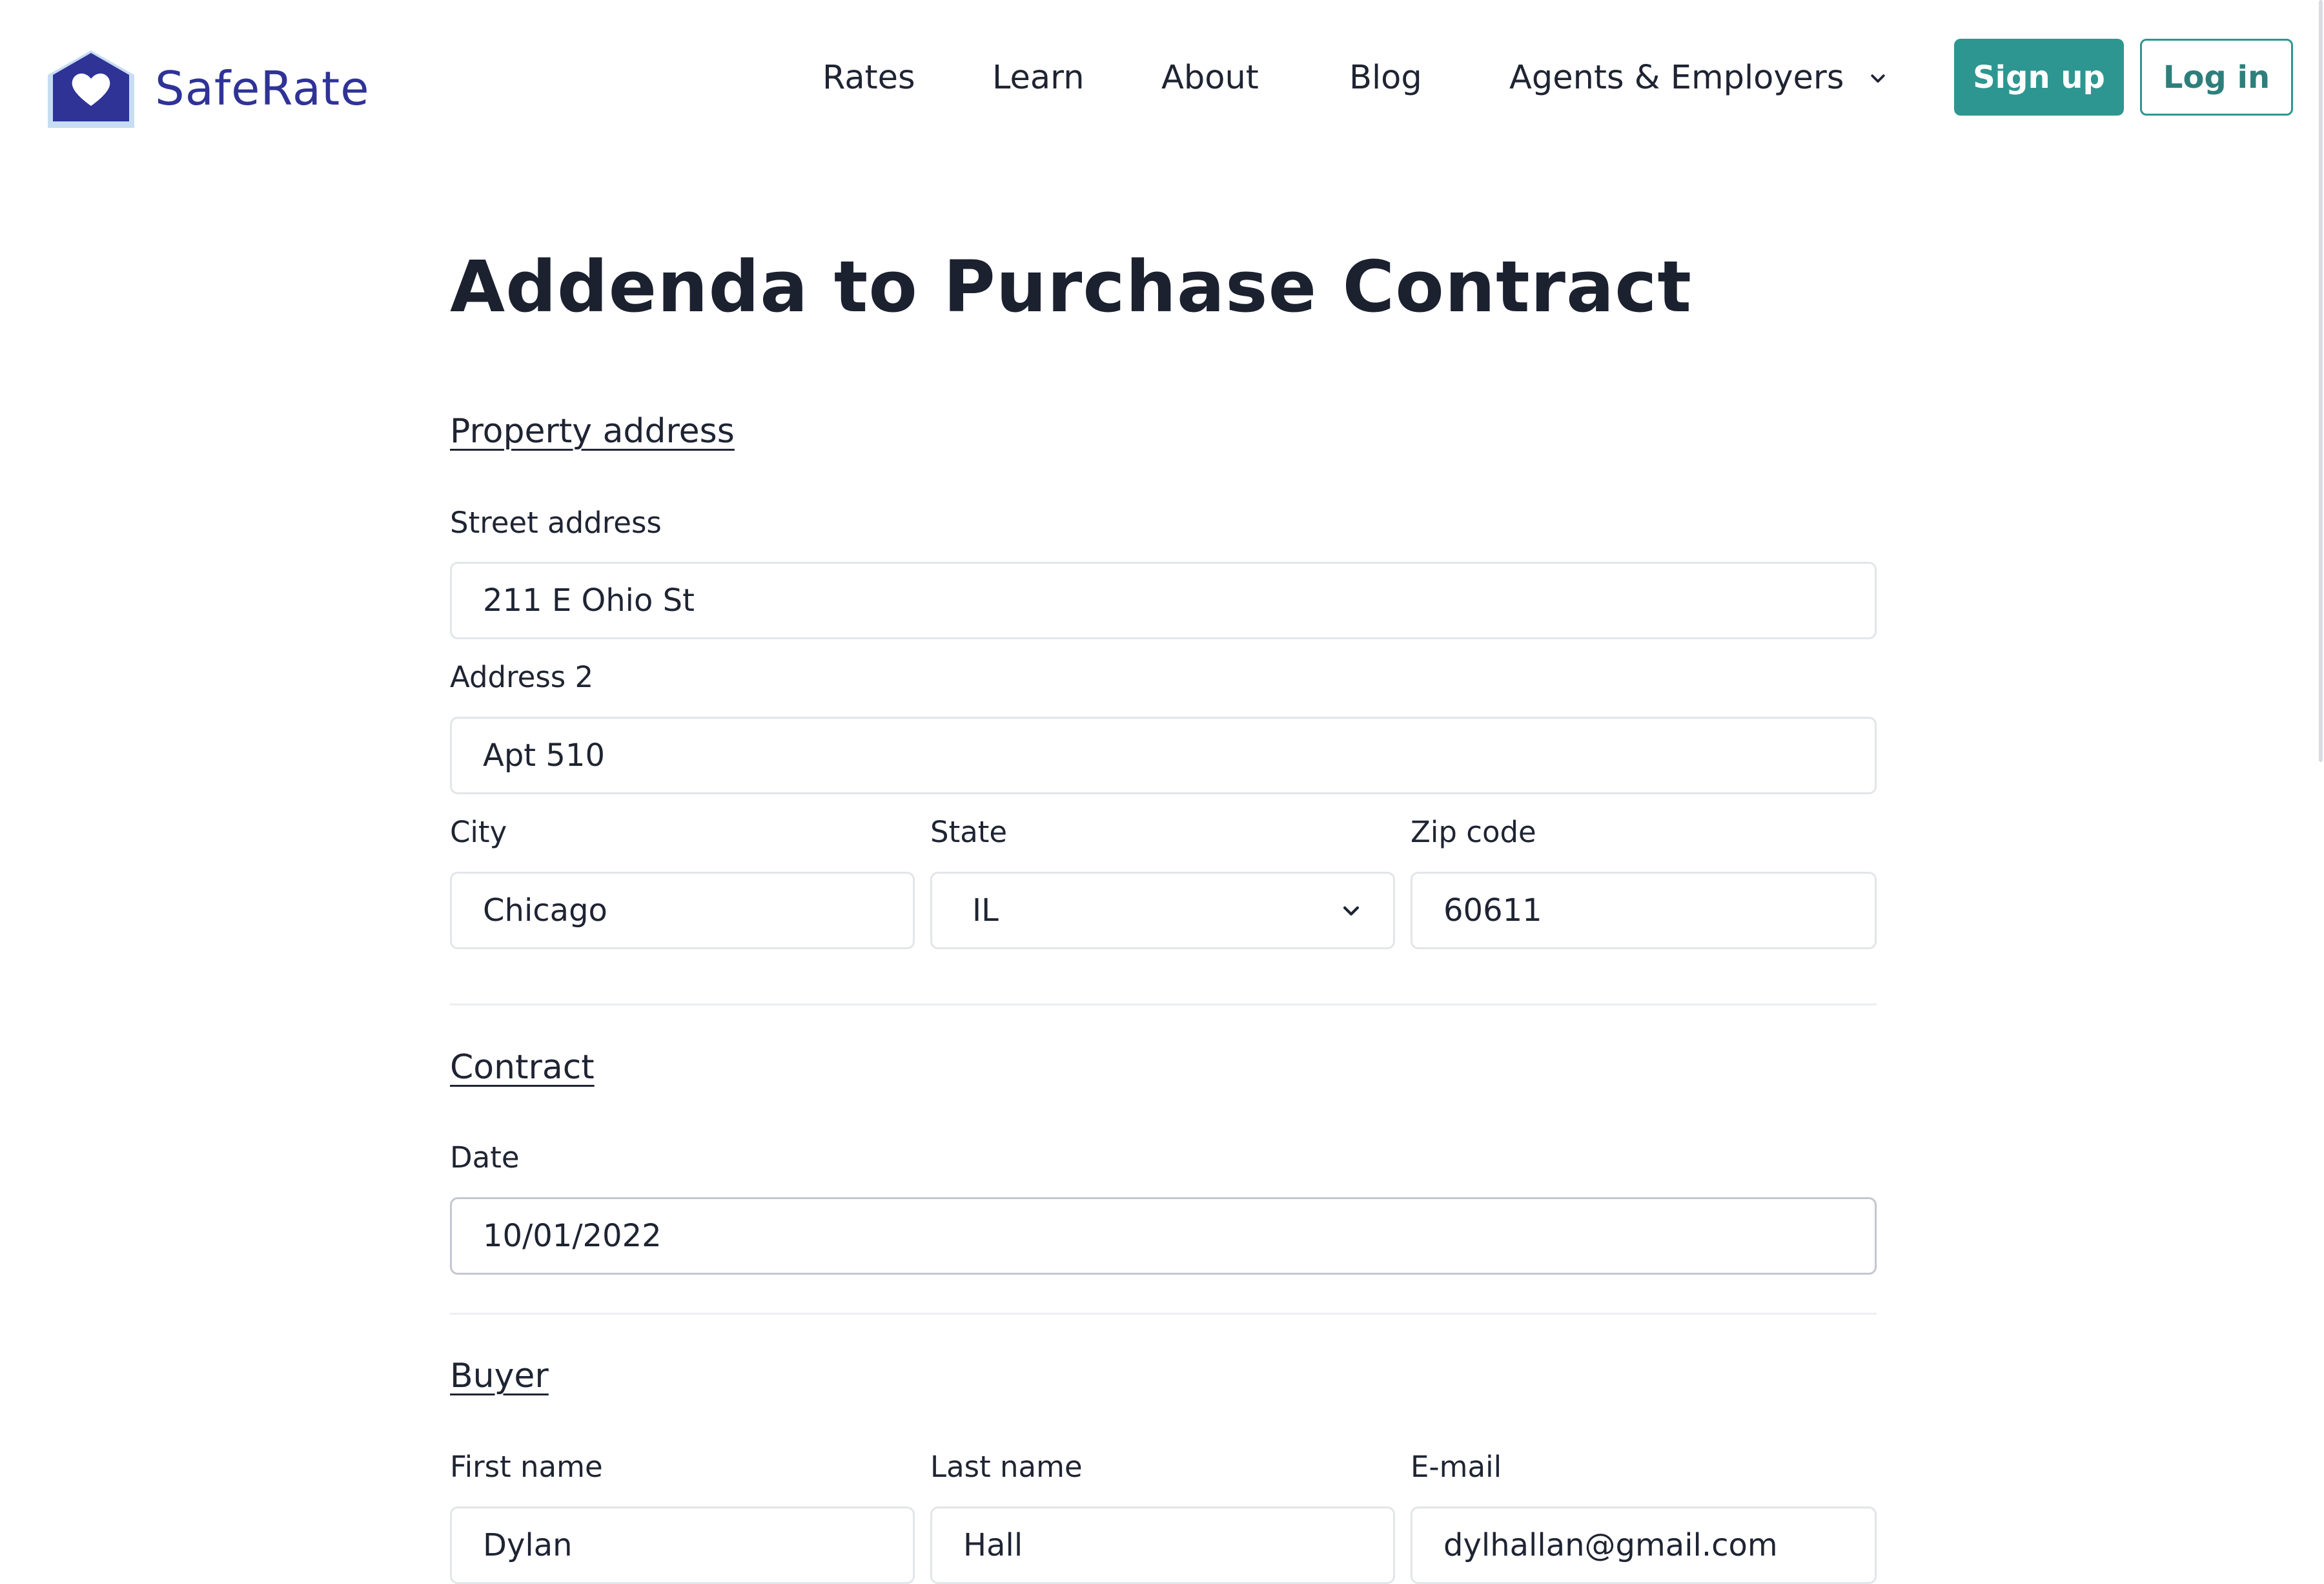  Describe the element at coordinates (522, 677) in the screenshot. I see `address2-label: Address 2` at that location.